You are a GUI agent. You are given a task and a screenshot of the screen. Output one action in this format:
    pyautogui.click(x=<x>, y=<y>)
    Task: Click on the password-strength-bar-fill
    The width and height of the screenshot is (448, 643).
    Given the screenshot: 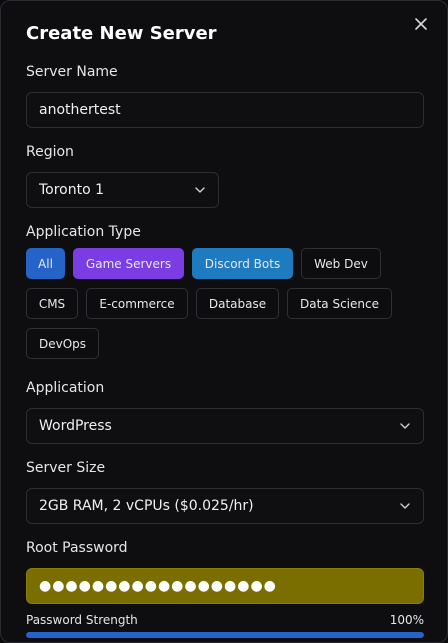 What is the action you would take?
    pyautogui.click(x=225, y=635)
    